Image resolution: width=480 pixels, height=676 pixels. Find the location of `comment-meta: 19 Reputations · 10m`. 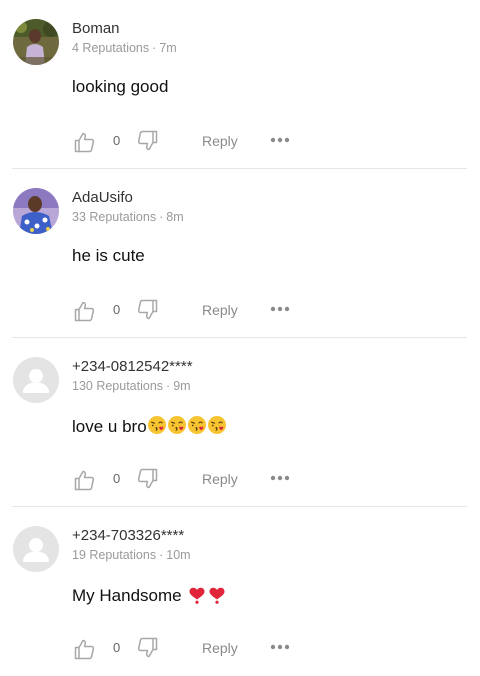

comment-meta: 19 Reputations · 10m is located at coordinates (131, 555).